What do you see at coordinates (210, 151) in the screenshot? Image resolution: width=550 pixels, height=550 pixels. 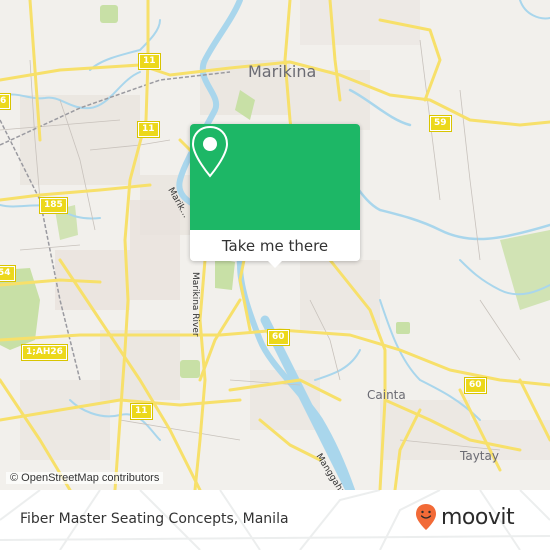 I see `map-pin-icon` at bounding box center [210, 151].